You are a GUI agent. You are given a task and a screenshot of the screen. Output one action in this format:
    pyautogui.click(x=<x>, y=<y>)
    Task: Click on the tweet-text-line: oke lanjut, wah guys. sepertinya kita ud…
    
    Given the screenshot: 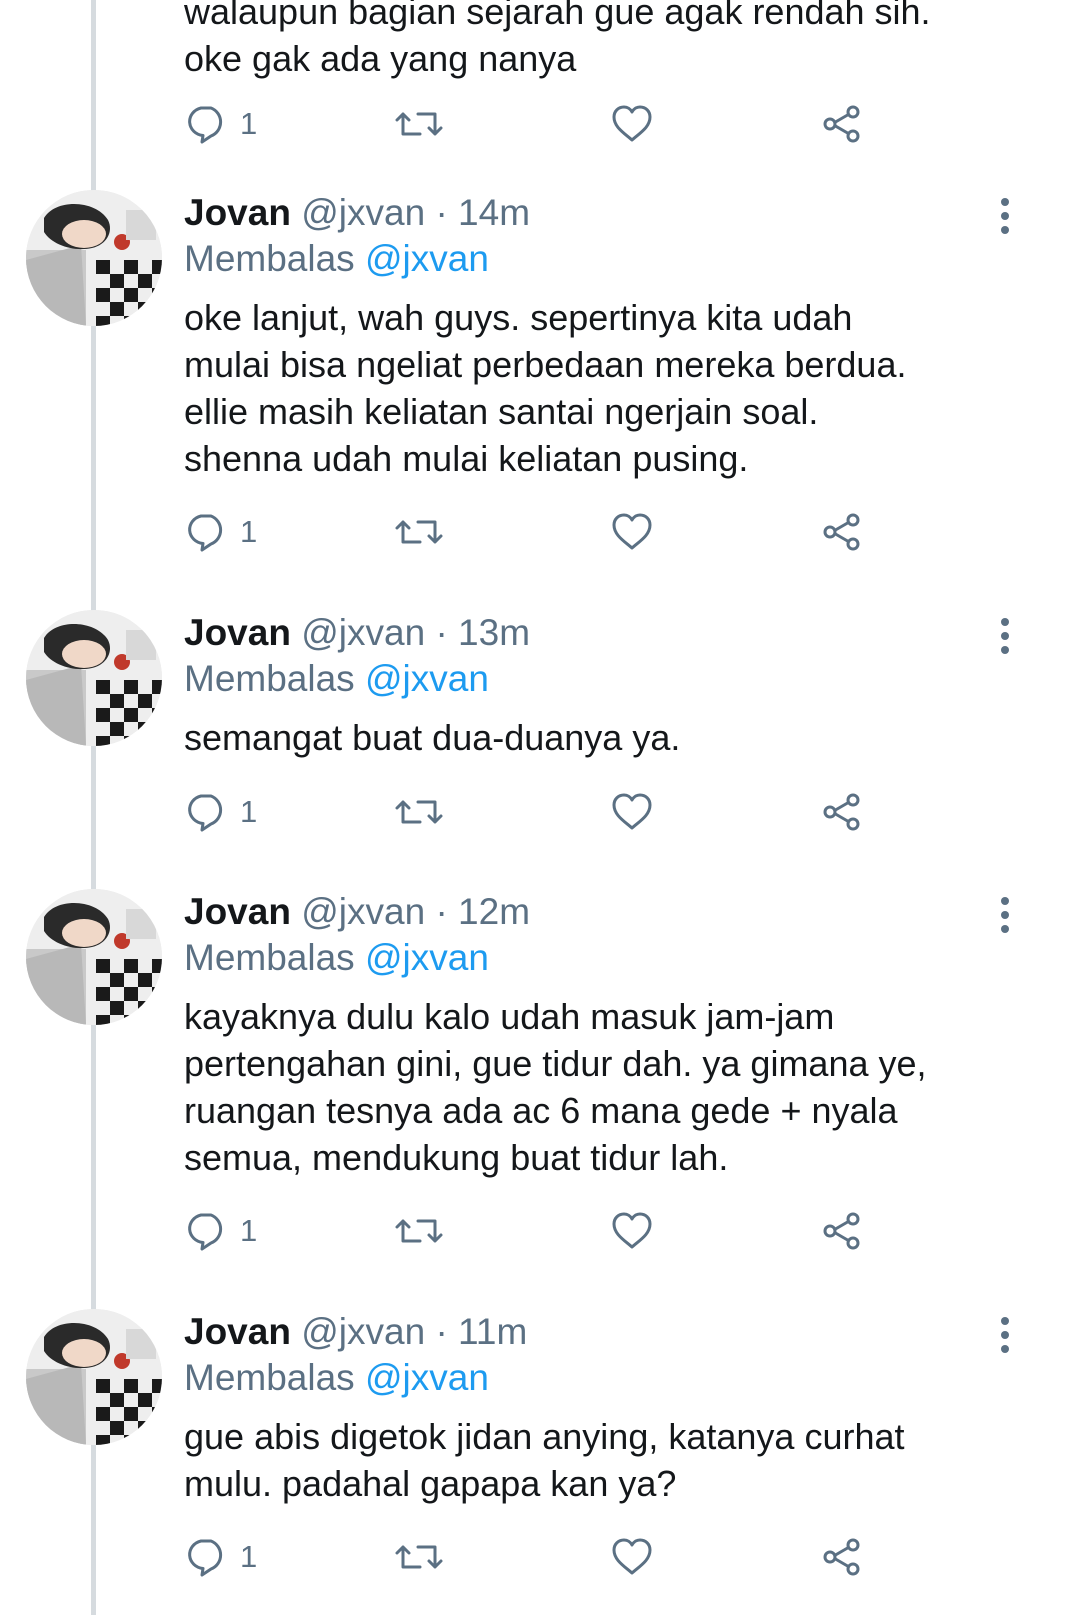 What is the action you would take?
    pyautogui.click(x=518, y=317)
    